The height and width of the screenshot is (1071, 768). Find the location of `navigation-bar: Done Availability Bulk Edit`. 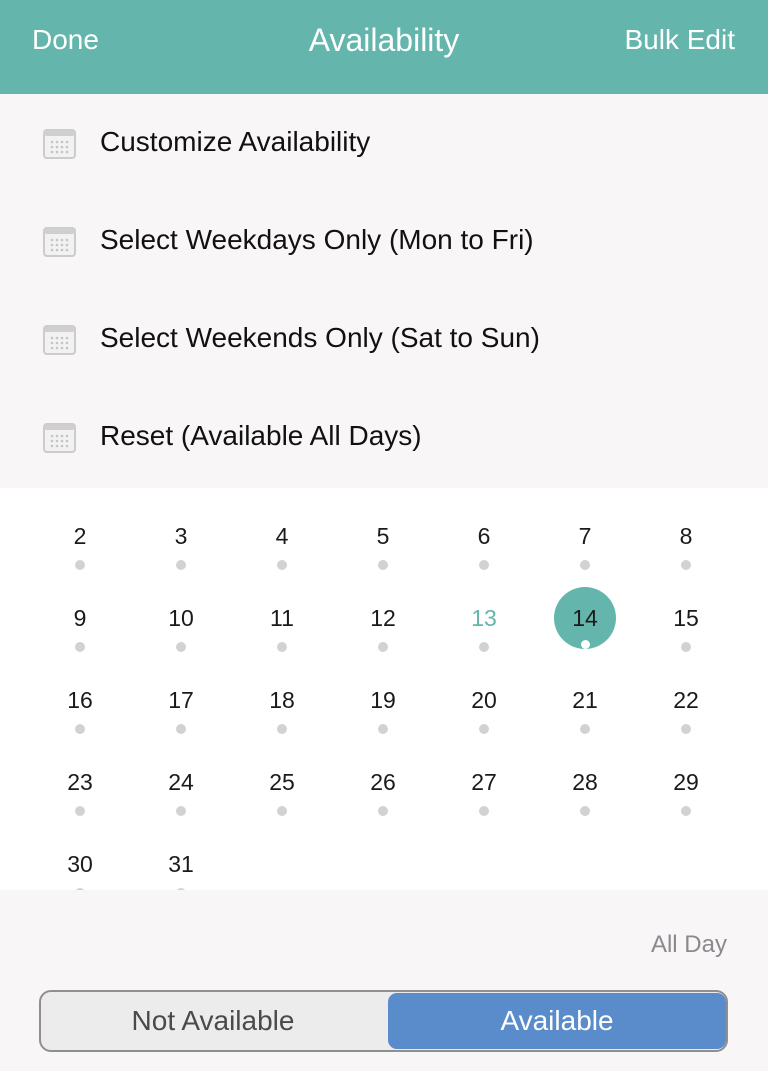

navigation-bar: Done Availability Bulk Edit is located at coordinates (384, 47).